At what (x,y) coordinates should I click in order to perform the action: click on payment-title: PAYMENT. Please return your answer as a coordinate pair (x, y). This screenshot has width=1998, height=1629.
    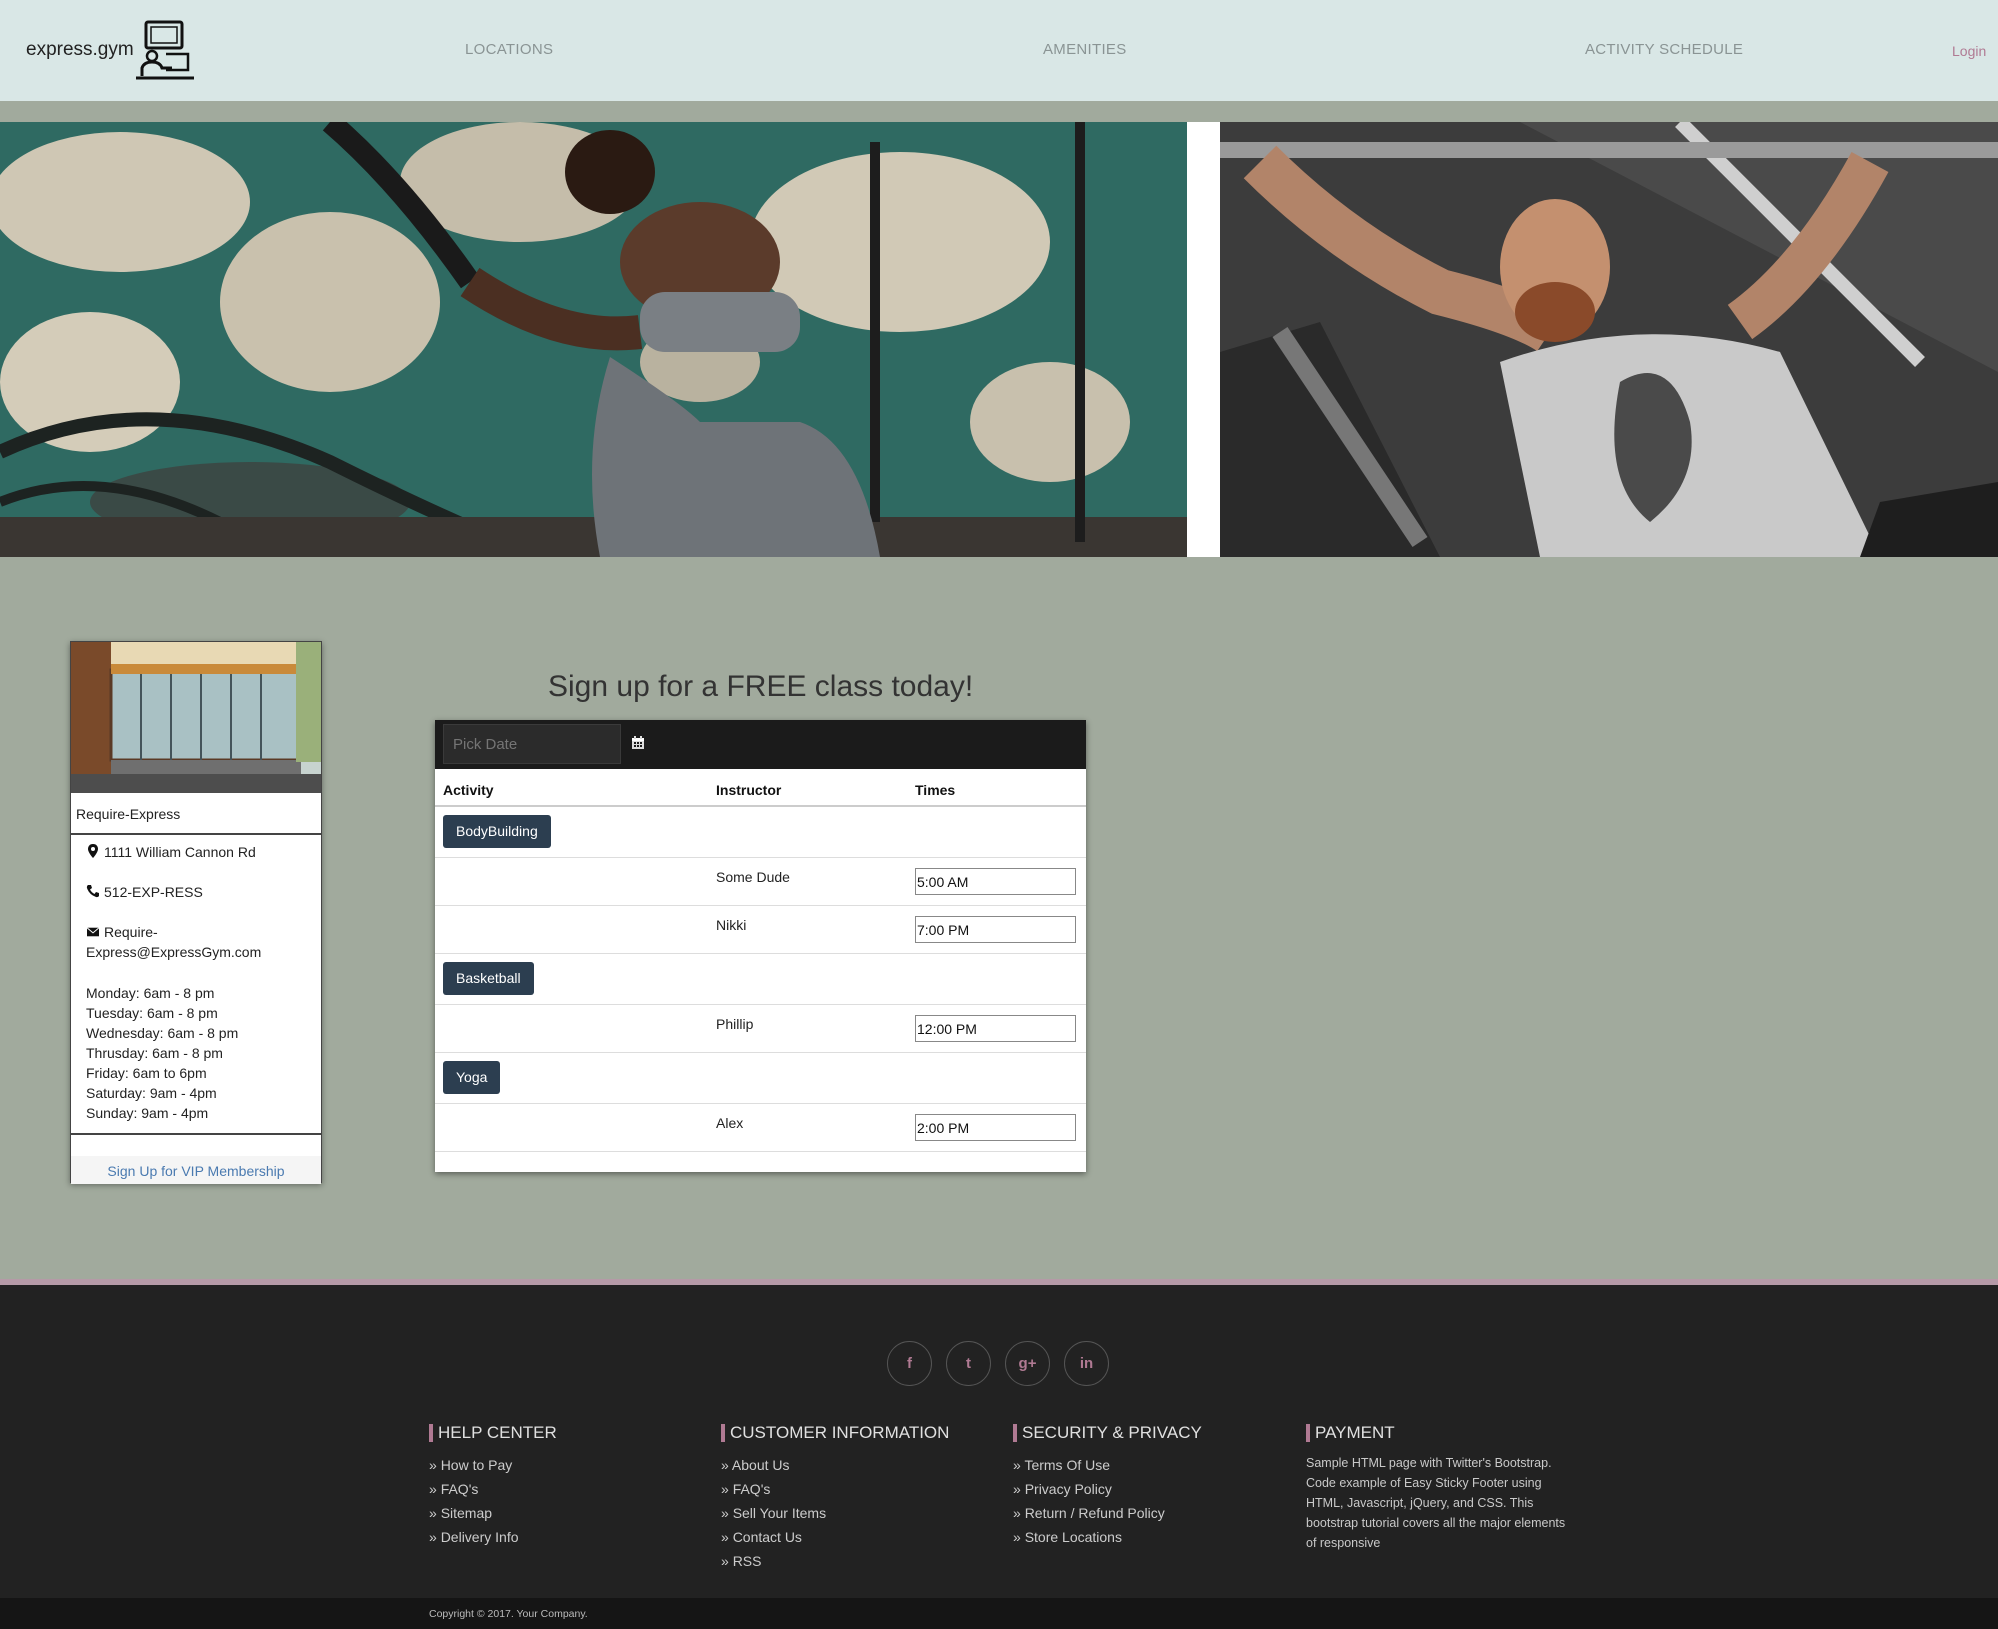
    Looking at the image, I should click on (1350, 1433).